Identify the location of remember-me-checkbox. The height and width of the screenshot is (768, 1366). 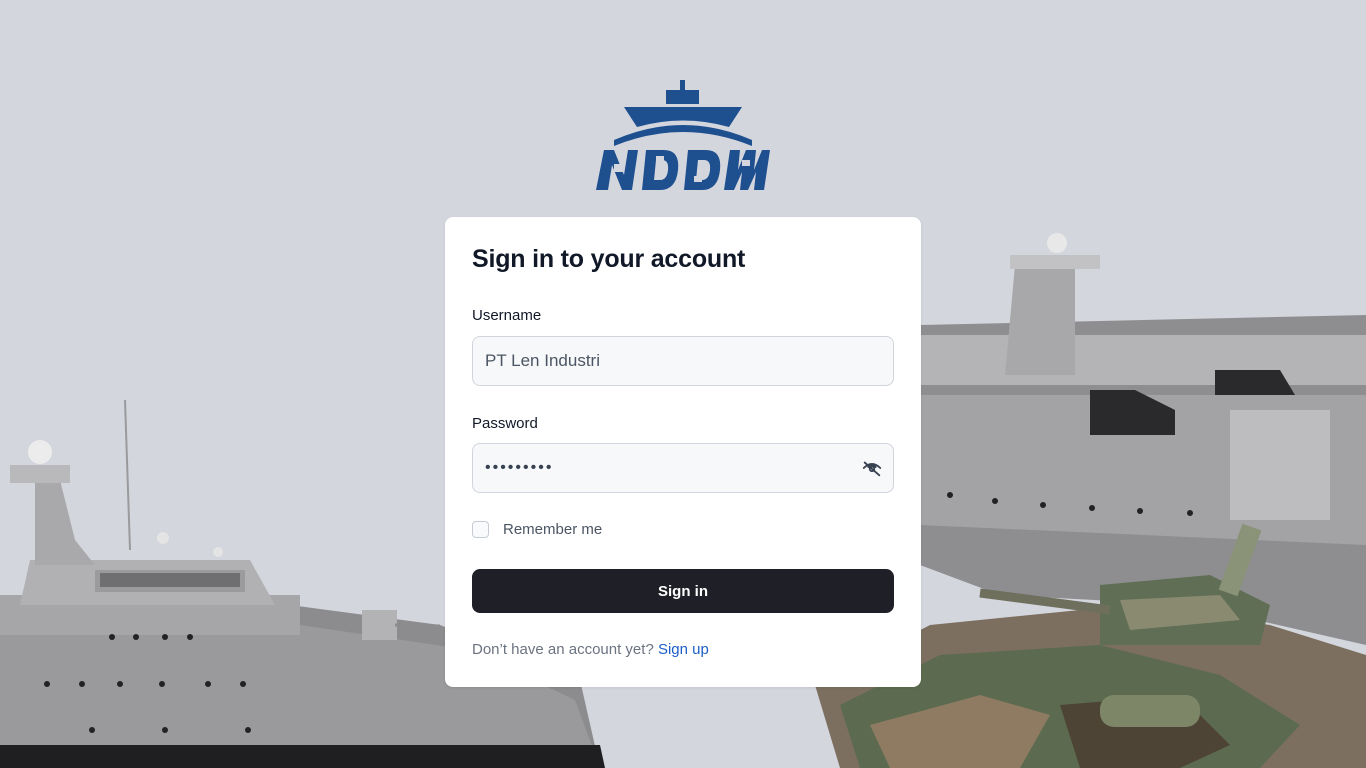
(480, 529).